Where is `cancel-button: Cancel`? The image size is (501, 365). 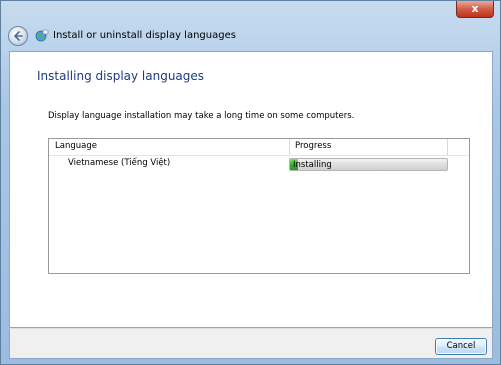
cancel-button: Cancel is located at coordinates (461, 346).